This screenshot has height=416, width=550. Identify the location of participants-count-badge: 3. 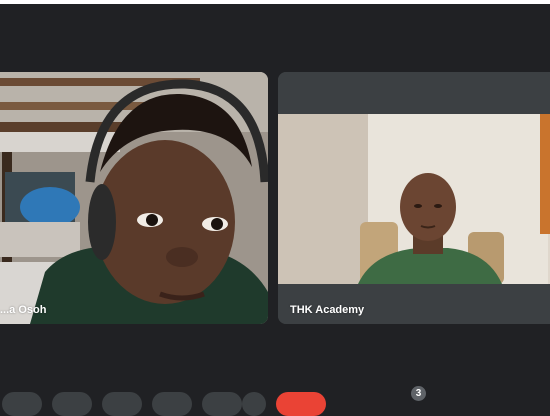
(418, 393).